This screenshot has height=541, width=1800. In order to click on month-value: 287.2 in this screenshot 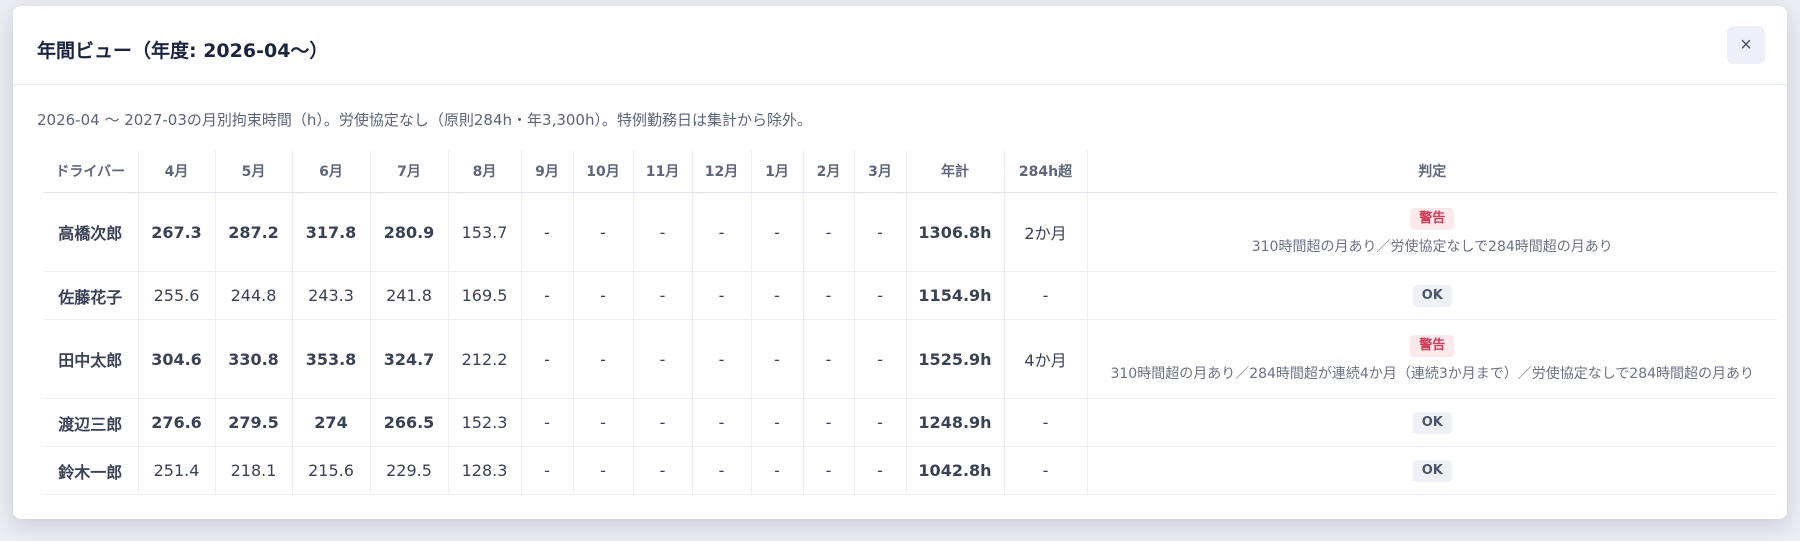, I will do `click(254, 232)`.